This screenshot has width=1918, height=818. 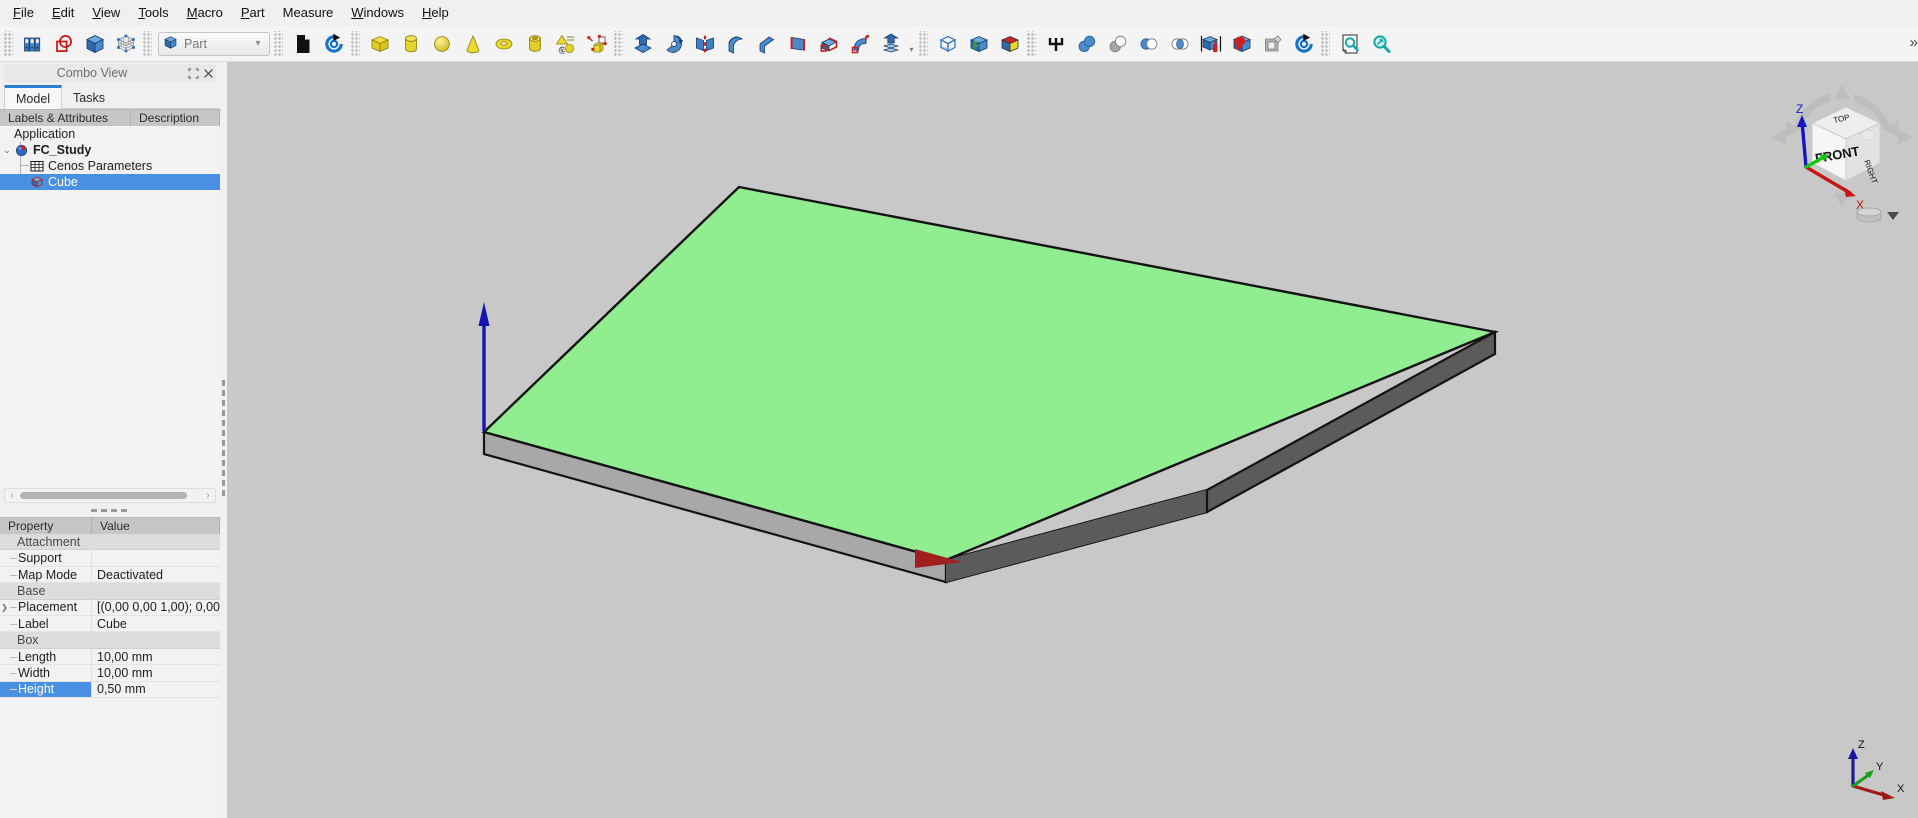 I want to click on toolbar-handle-workbench, so click(x=147, y=43).